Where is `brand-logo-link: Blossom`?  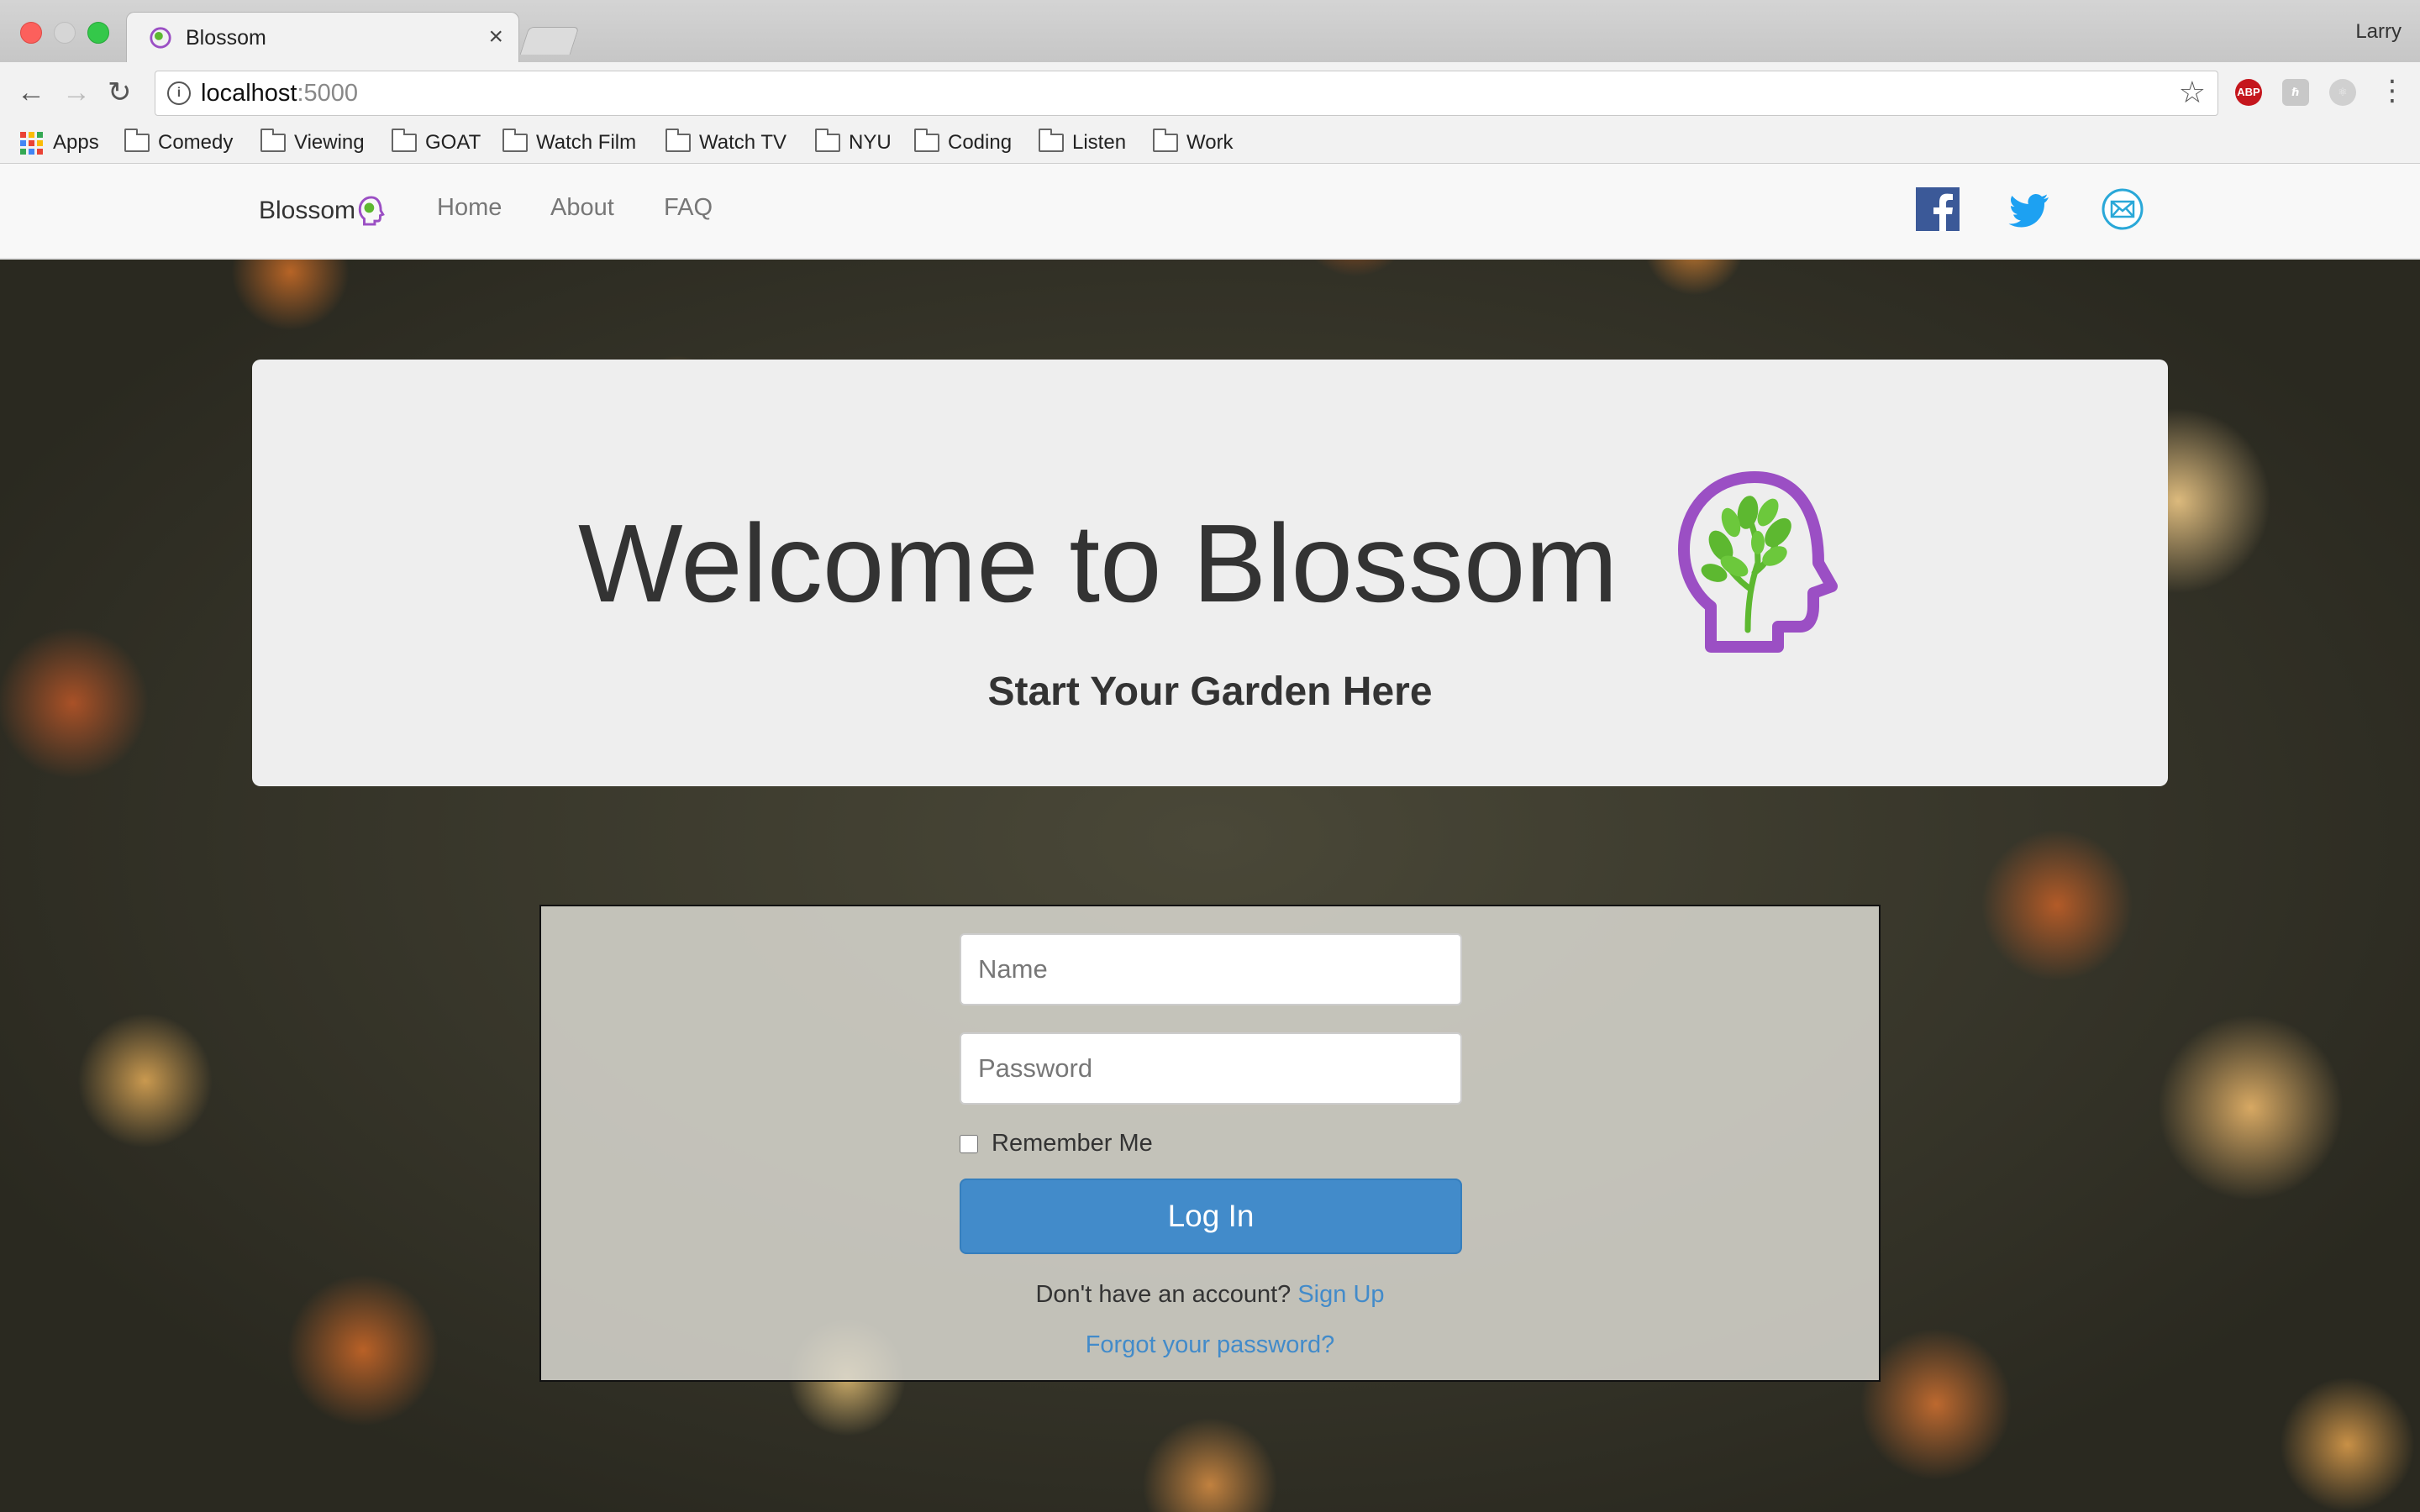 brand-logo-link: Blossom is located at coordinates (322, 211).